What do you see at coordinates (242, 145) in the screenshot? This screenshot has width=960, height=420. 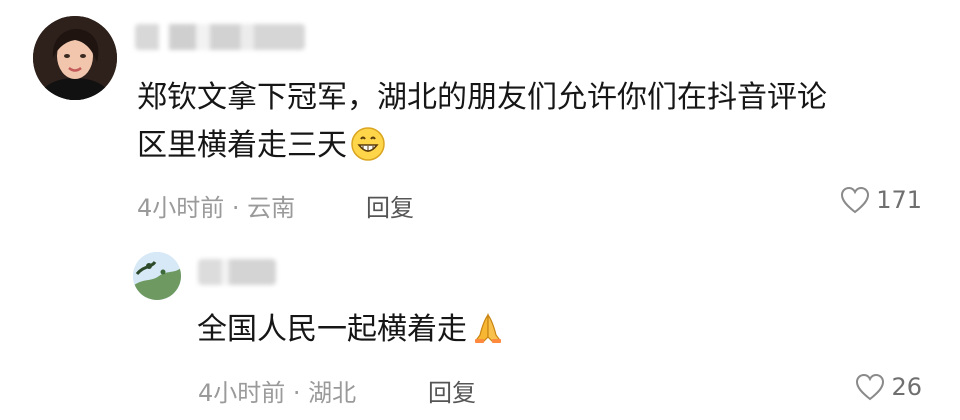 I see `comment-text-line2: 区里横着走三天` at bounding box center [242, 145].